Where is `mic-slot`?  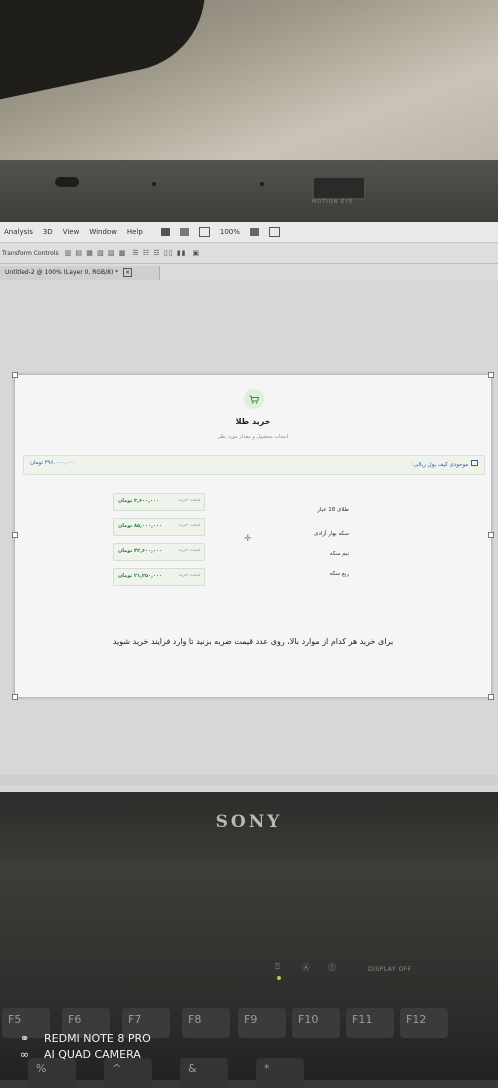
mic-slot is located at coordinates (67, 182).